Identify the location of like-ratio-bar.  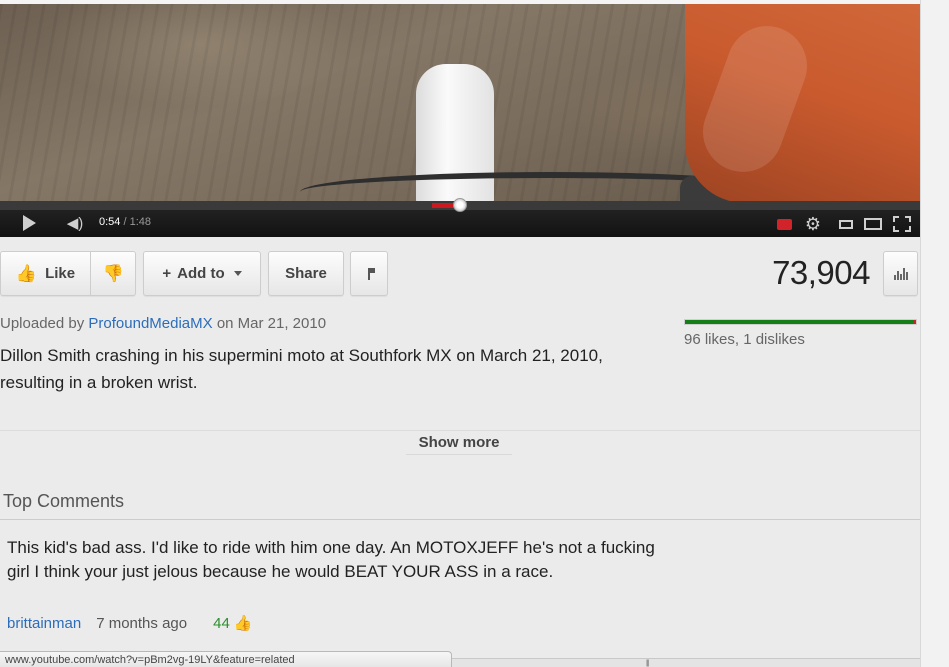
(800, 322).